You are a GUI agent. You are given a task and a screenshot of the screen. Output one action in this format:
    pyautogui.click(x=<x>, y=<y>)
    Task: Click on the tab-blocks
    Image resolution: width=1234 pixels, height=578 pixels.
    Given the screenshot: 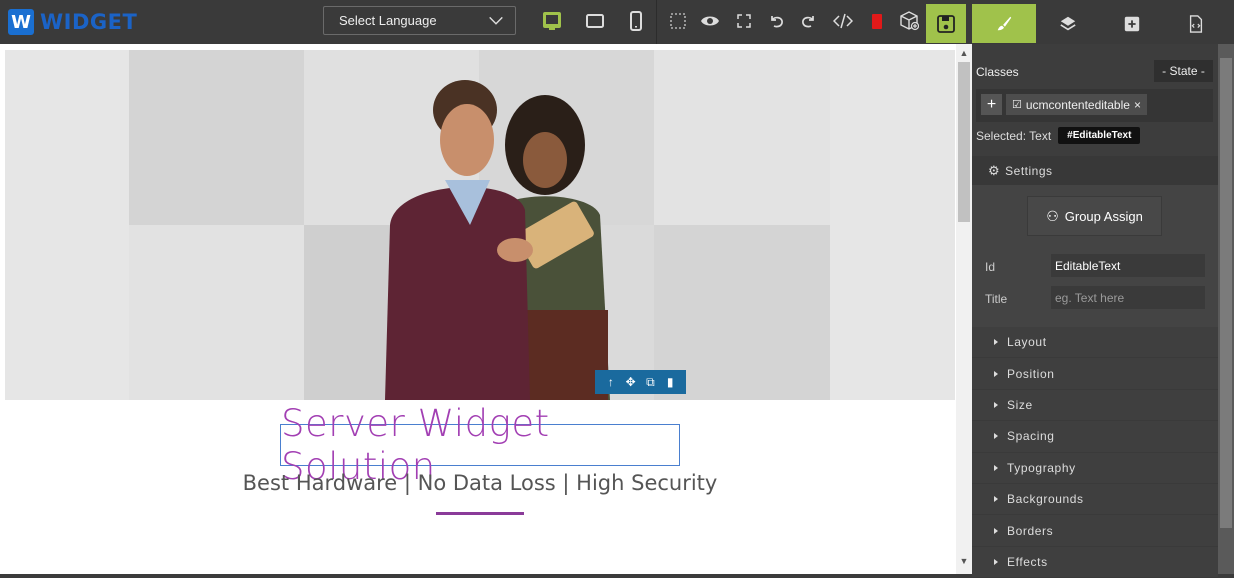 What is the action you would take?
    pyautogui.click(x=1132, y=23)
    